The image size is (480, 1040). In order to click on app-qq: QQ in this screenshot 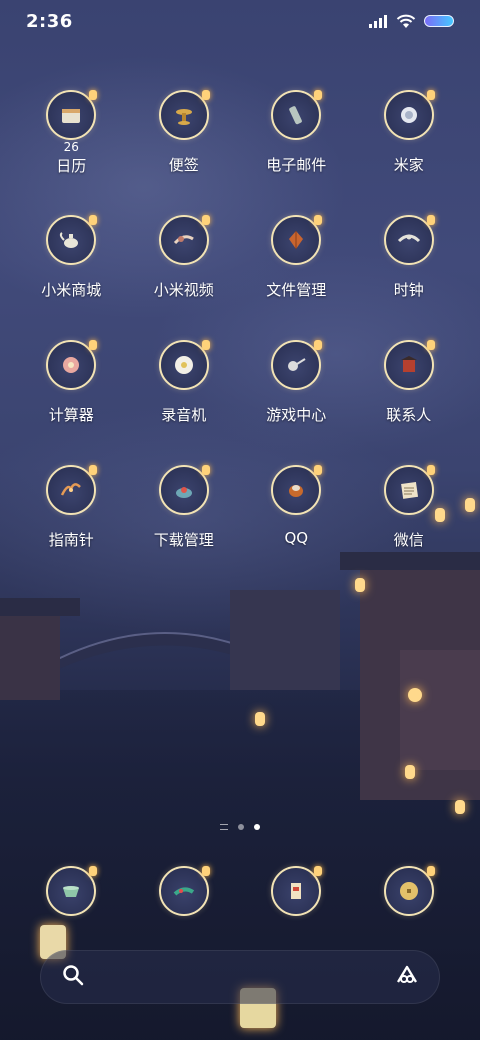, I will do `click(296, 510)`.